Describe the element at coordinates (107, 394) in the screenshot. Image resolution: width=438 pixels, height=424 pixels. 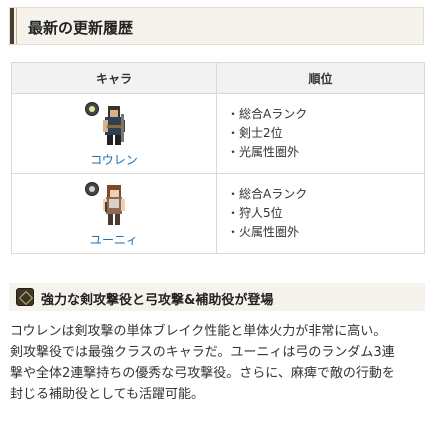
I see `body-line: 封じる補助役としても活躍可能。` at that location.